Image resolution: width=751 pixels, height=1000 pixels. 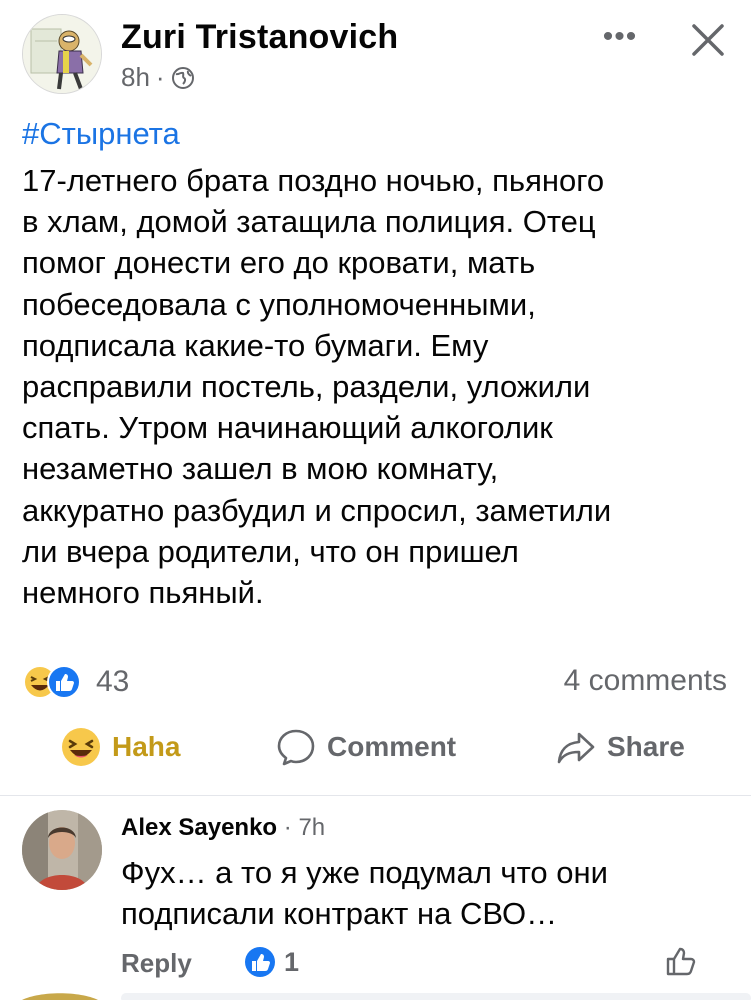 I want to click on next-comment-edge, so click(x=386, y=996).